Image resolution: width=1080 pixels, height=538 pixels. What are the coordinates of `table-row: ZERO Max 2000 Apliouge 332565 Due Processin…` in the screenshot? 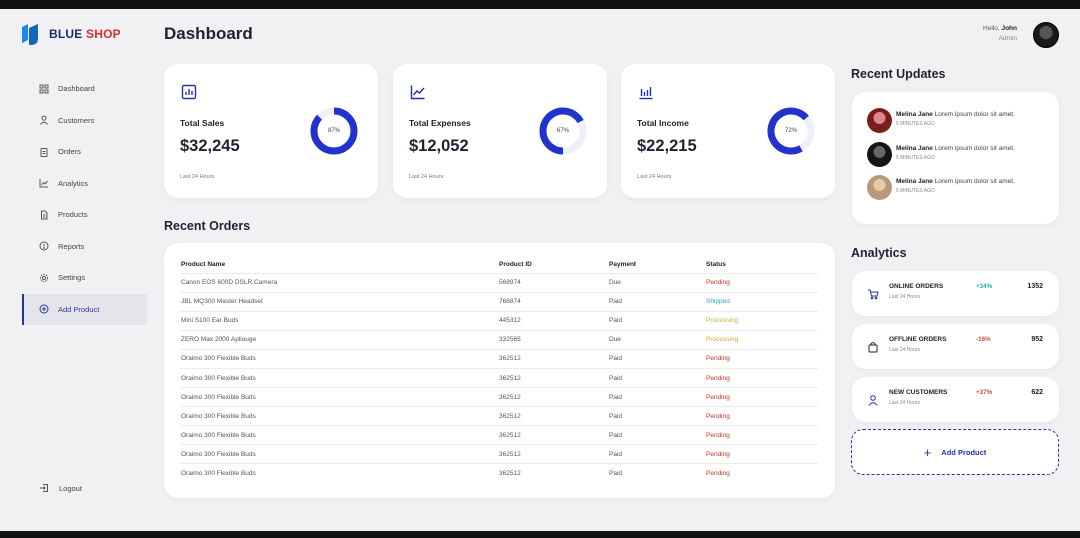 It's located at (499, 339).